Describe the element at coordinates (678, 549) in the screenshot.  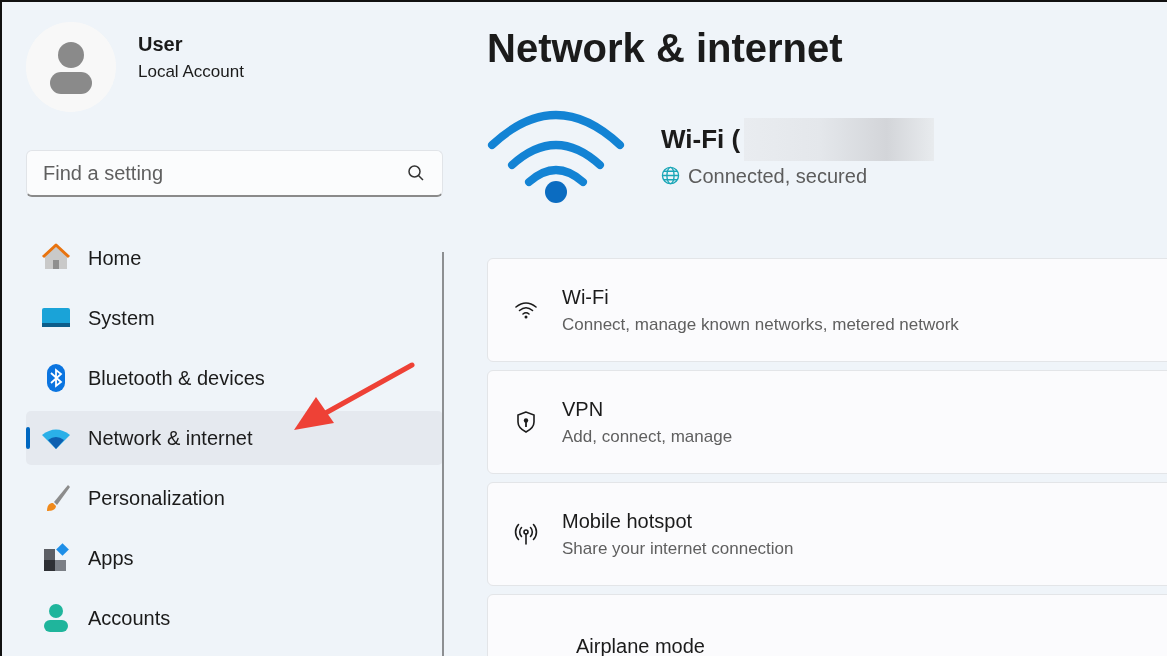
I see `setting-description: Share your internet connection` at that location.